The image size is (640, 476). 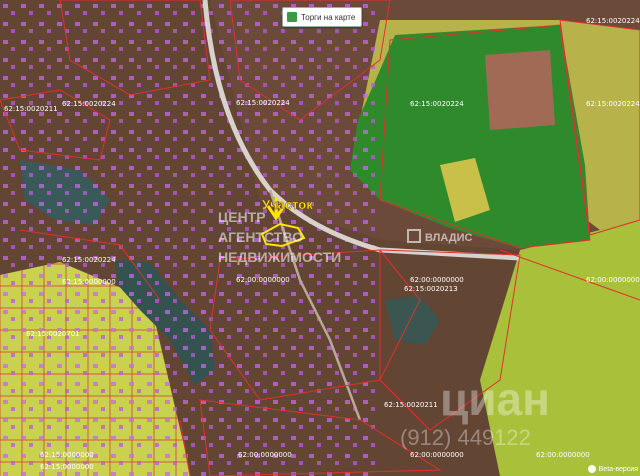 What do you see at coordinates (279, 257) in the screenshot?
I see `watermark-line-3: НЕДВИЖИМОСТИ` at bounding box center [279, 257].